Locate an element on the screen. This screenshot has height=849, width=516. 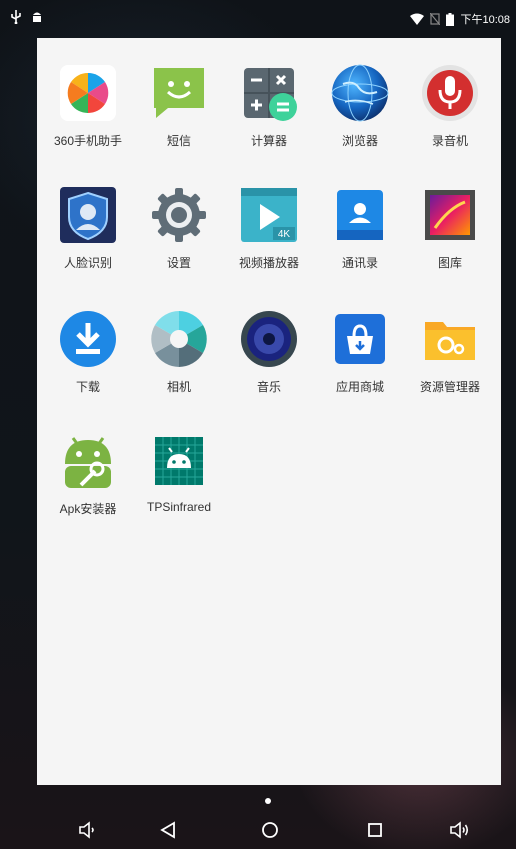
video-4k-badge: 4K is located at coordinates (284, 234).